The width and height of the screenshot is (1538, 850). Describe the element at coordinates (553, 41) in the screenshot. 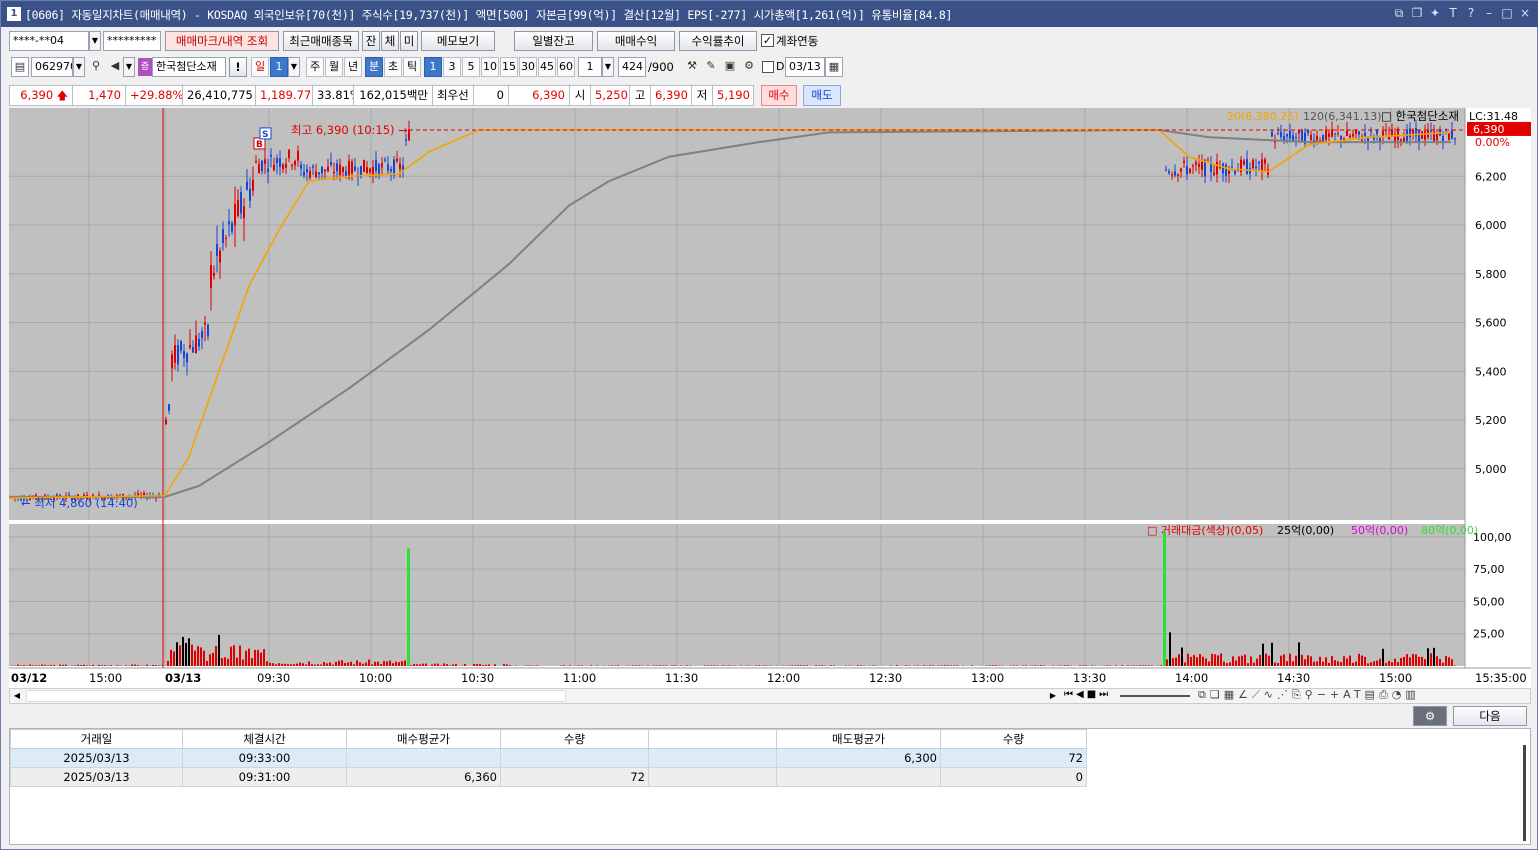

I see `daily-balance-button: 일별잔고` at that location.